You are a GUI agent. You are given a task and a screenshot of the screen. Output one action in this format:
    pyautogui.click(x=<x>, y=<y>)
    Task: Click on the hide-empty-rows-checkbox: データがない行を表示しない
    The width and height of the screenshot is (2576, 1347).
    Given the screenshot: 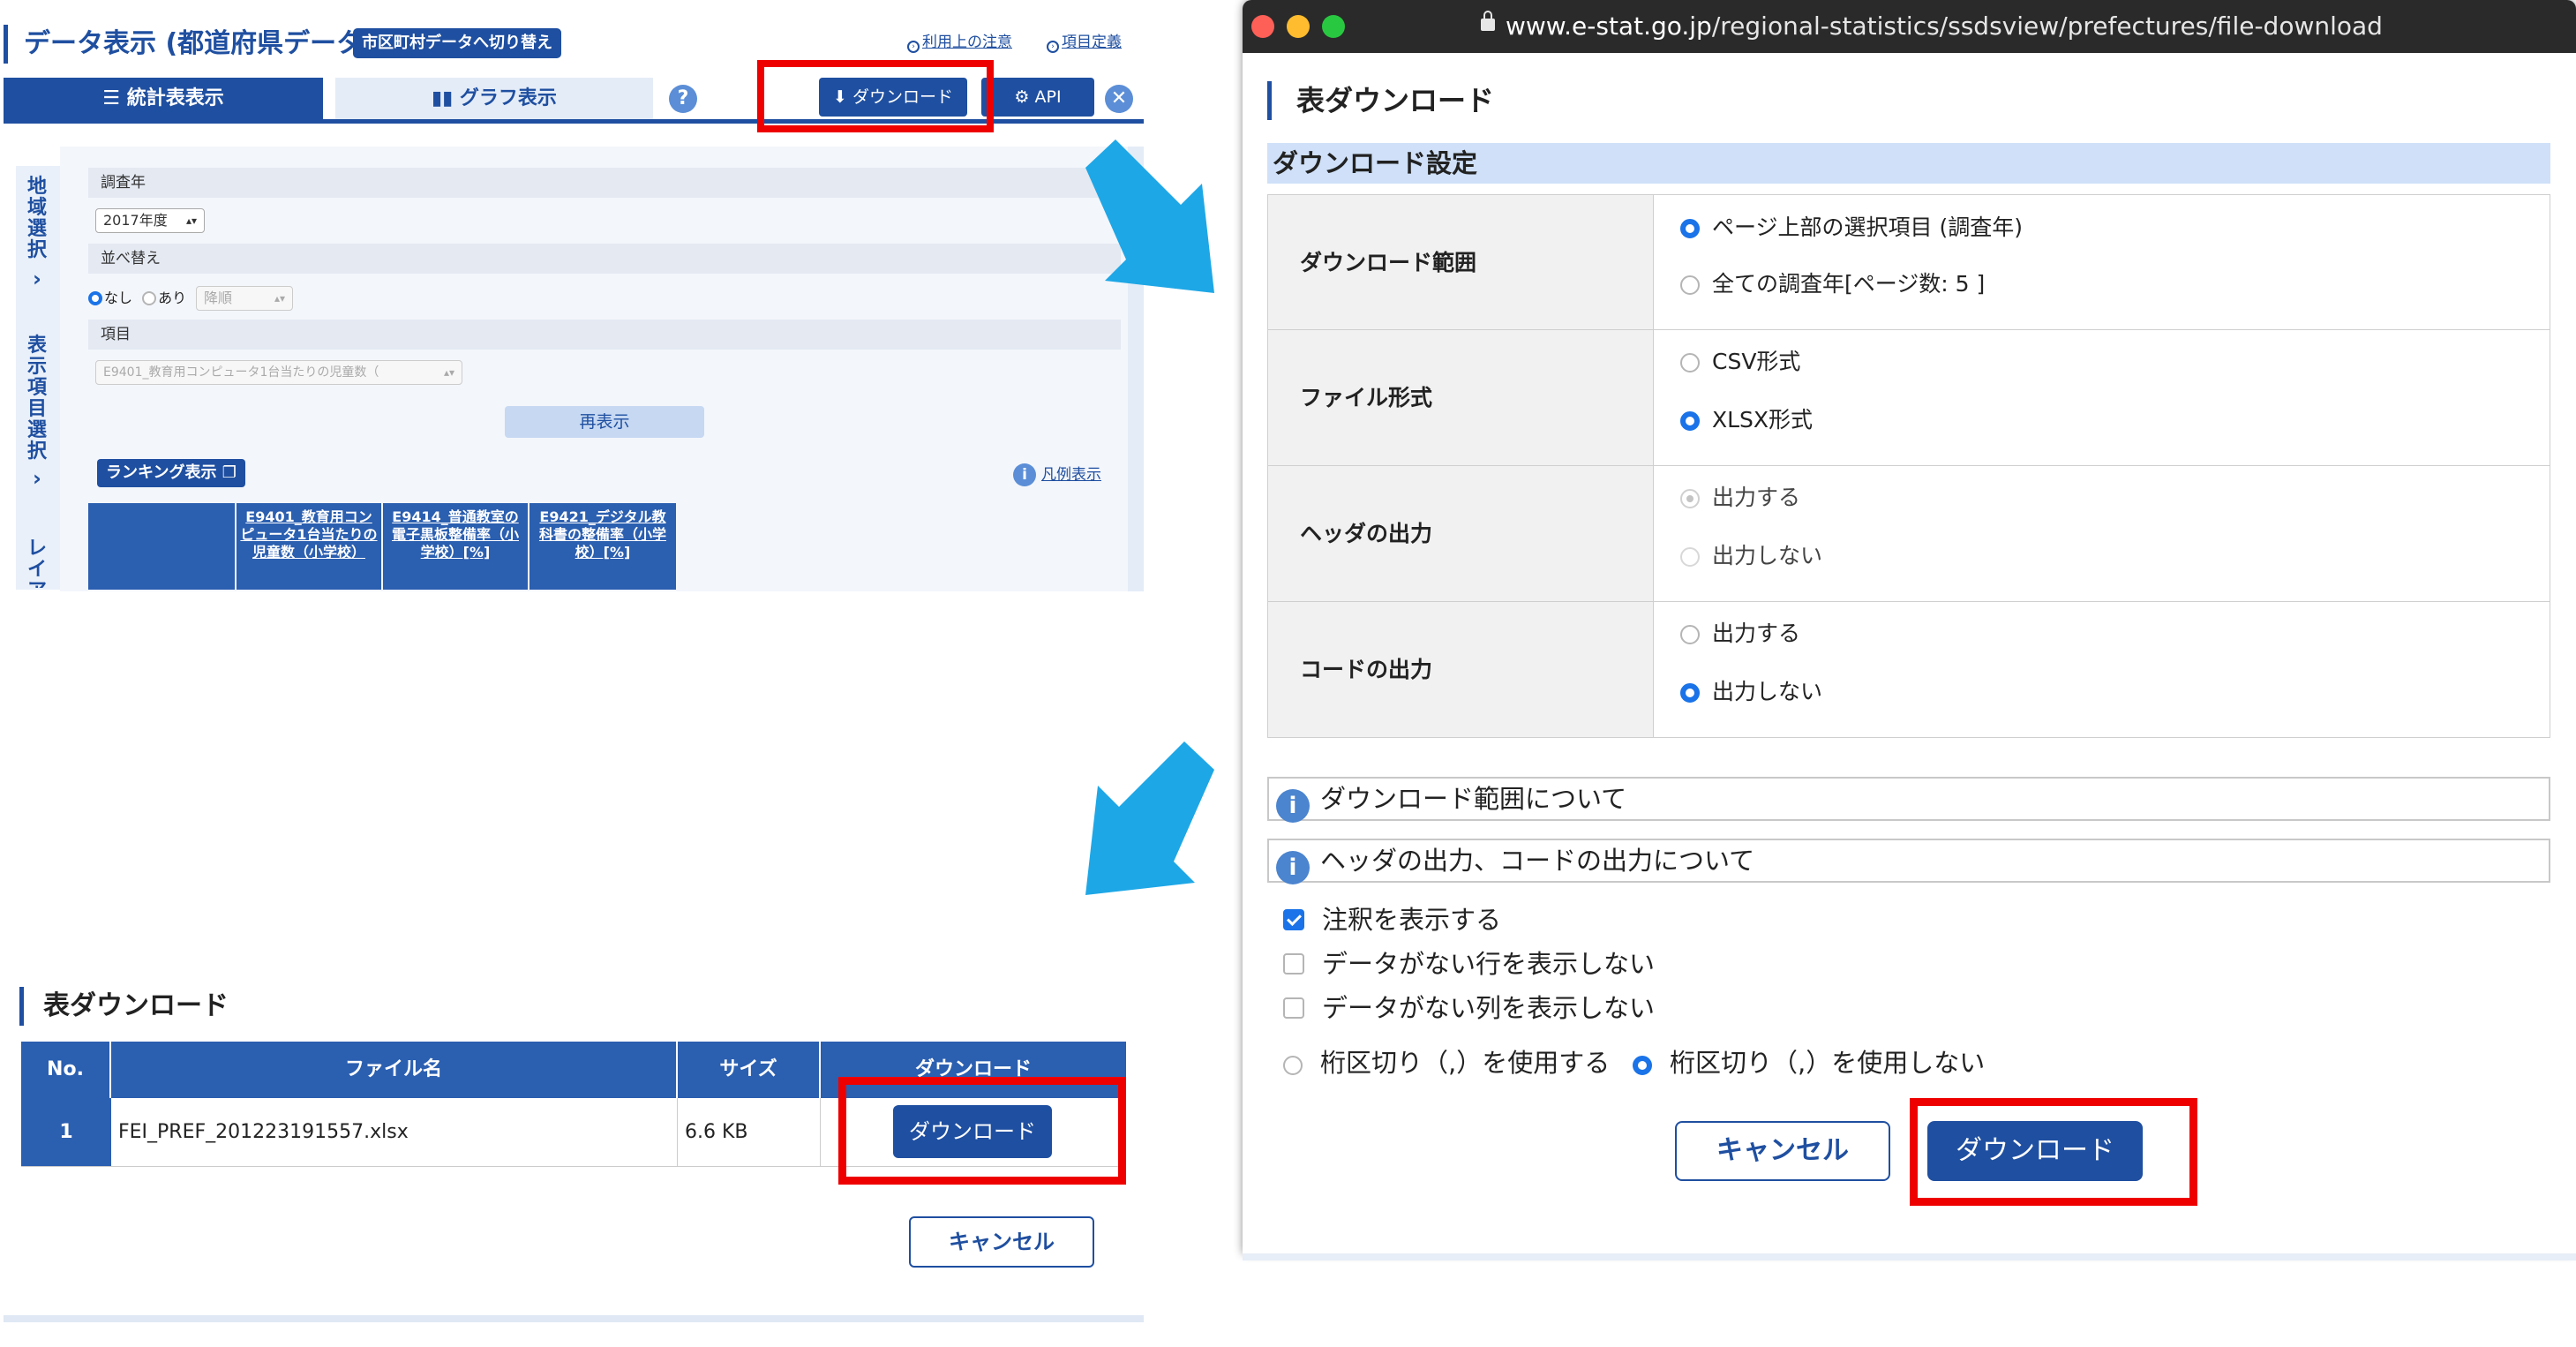 What is the action you would take?
    pyautogui.click(x=1469, y=964)
    